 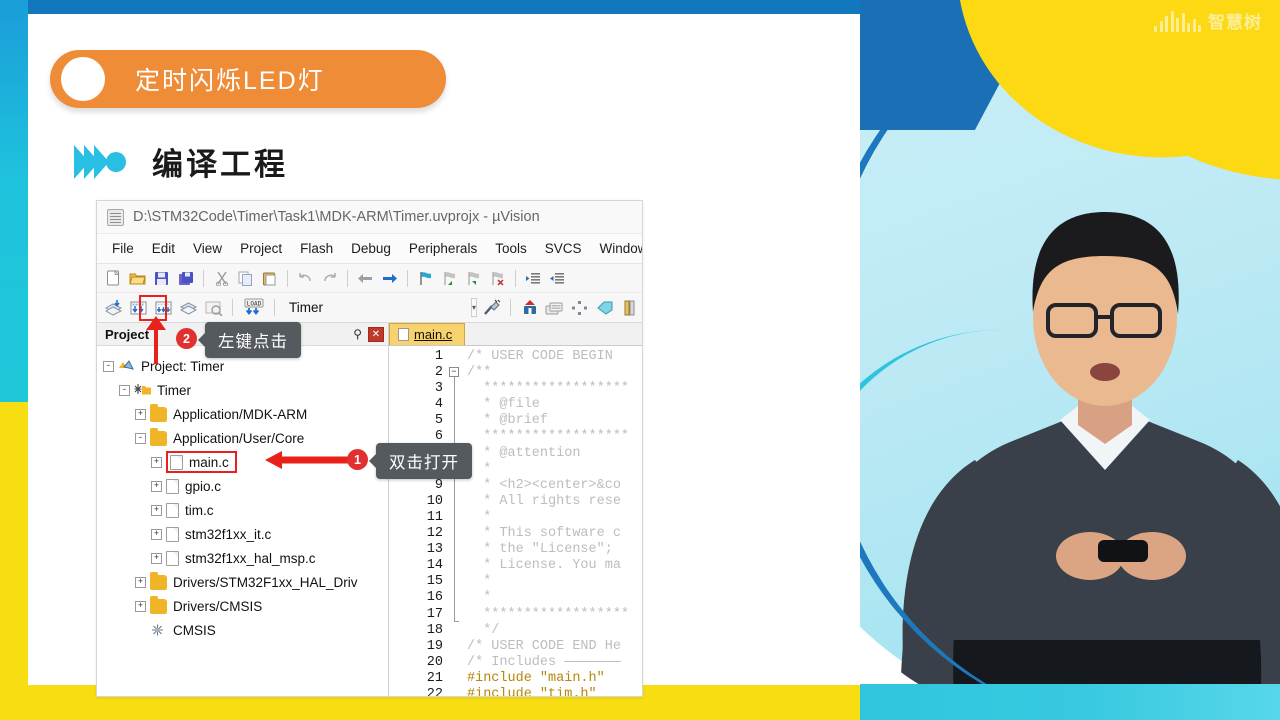 I want to click on tree-node-drivers-cmsis: + Drivers/CMSIS, so click(x=245, y=606).